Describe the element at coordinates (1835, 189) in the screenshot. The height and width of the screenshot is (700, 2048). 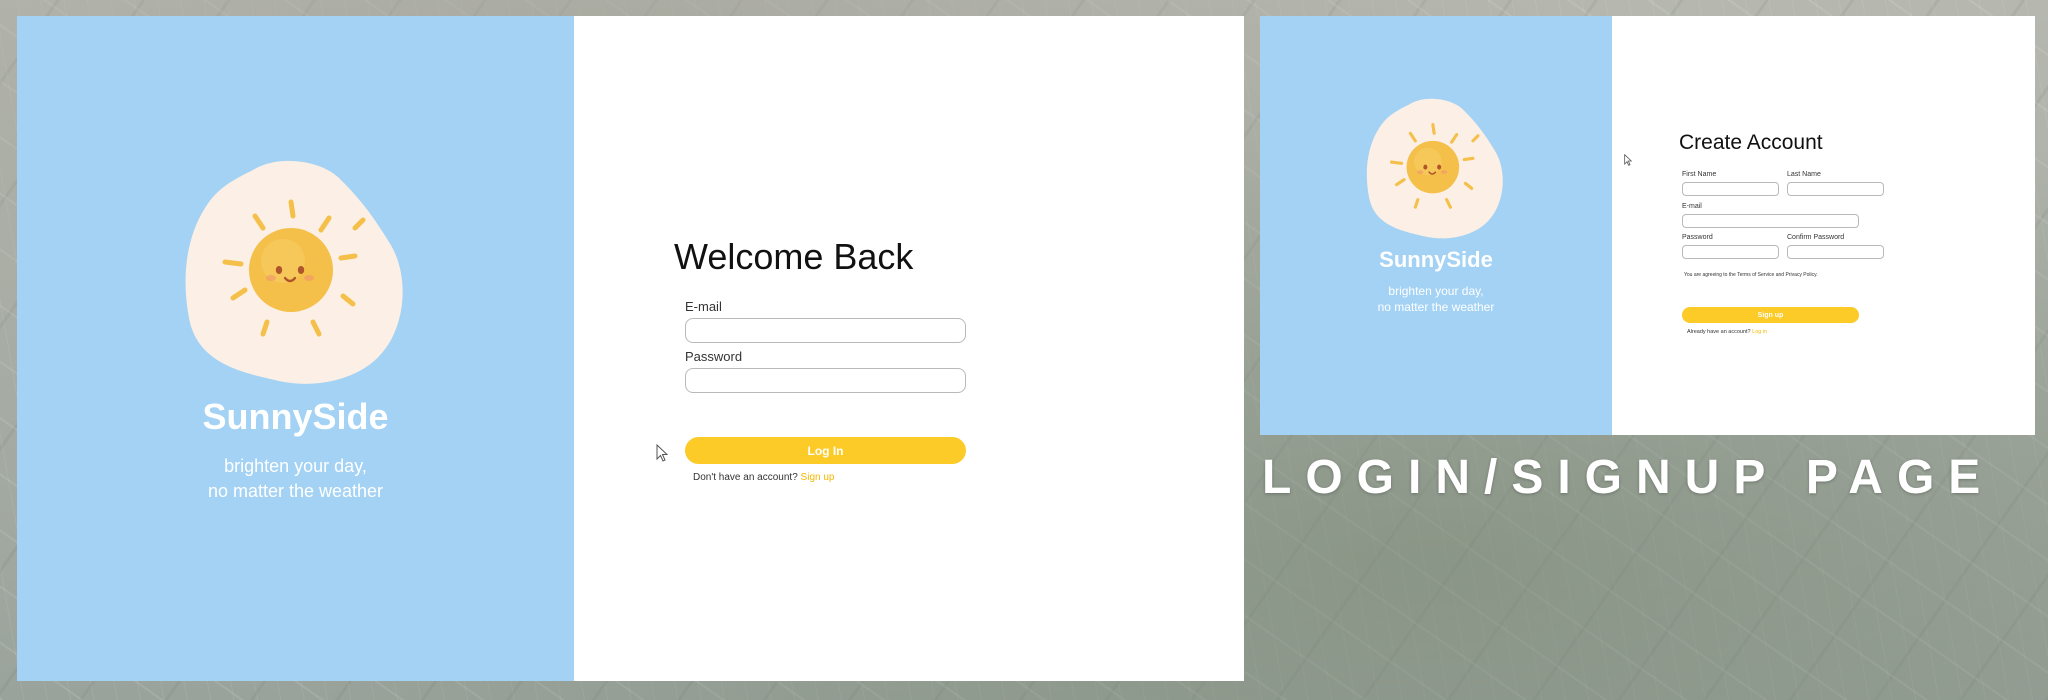
I see `last-name-input` at that location.